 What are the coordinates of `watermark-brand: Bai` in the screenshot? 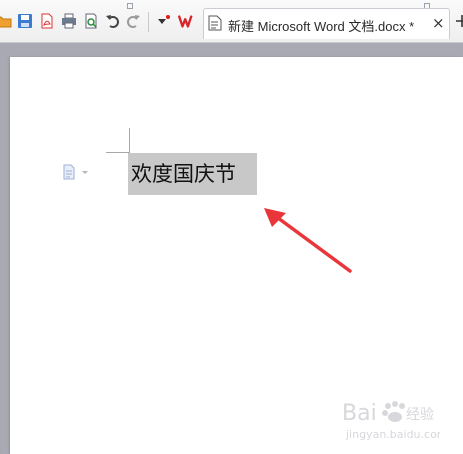 It's located at (359, 413).